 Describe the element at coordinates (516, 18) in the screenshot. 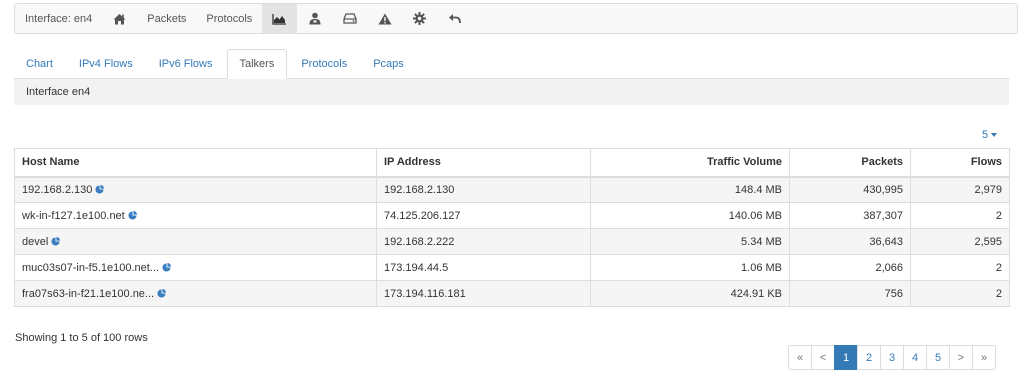

I see `top-navbar: Interface: en4 Packets Protocols` at that location.